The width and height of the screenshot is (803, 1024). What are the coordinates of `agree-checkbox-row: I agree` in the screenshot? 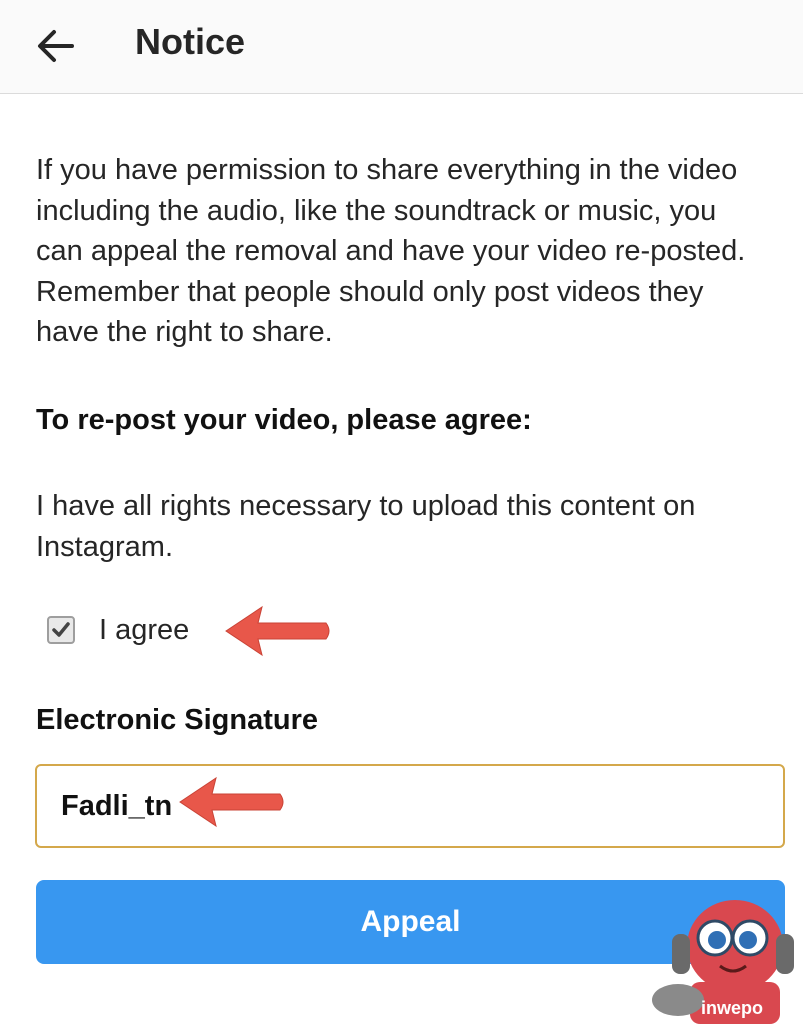 It's located at (118, 630).